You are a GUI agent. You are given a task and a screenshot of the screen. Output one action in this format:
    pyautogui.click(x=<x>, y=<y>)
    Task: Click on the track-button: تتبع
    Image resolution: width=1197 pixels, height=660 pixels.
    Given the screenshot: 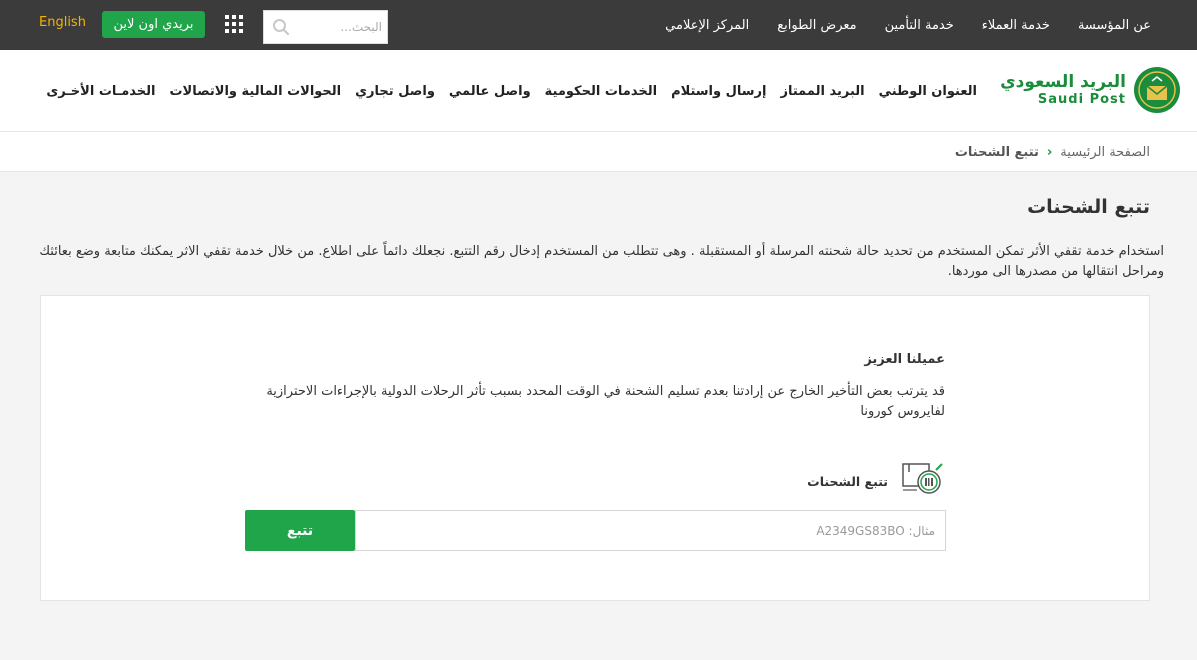 What is the action you would take?
    pyautogui.click(x=300, y=530)
    